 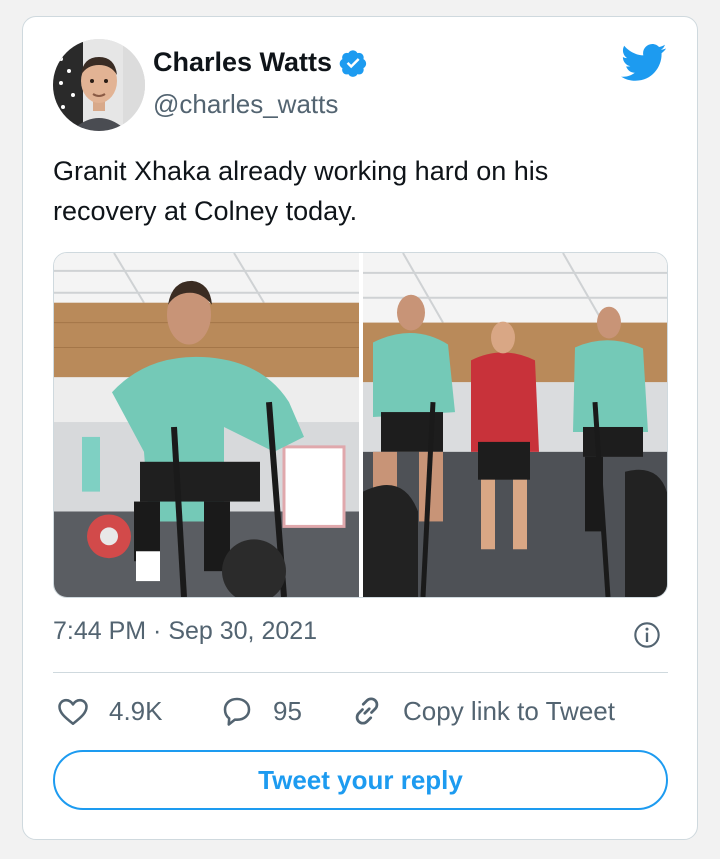 I want to click on speech-bubble-icon, so click(x=237, y=711).